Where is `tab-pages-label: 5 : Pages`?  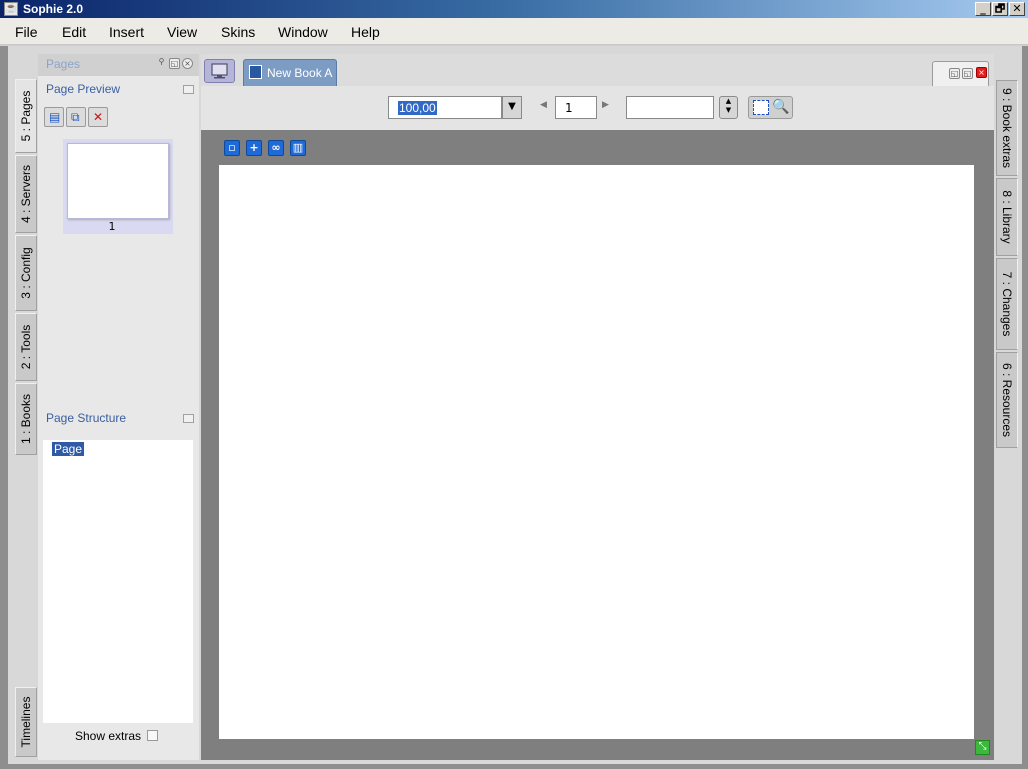
tab-pages-label: 5 : Pages is located at coordinates (26, 116).